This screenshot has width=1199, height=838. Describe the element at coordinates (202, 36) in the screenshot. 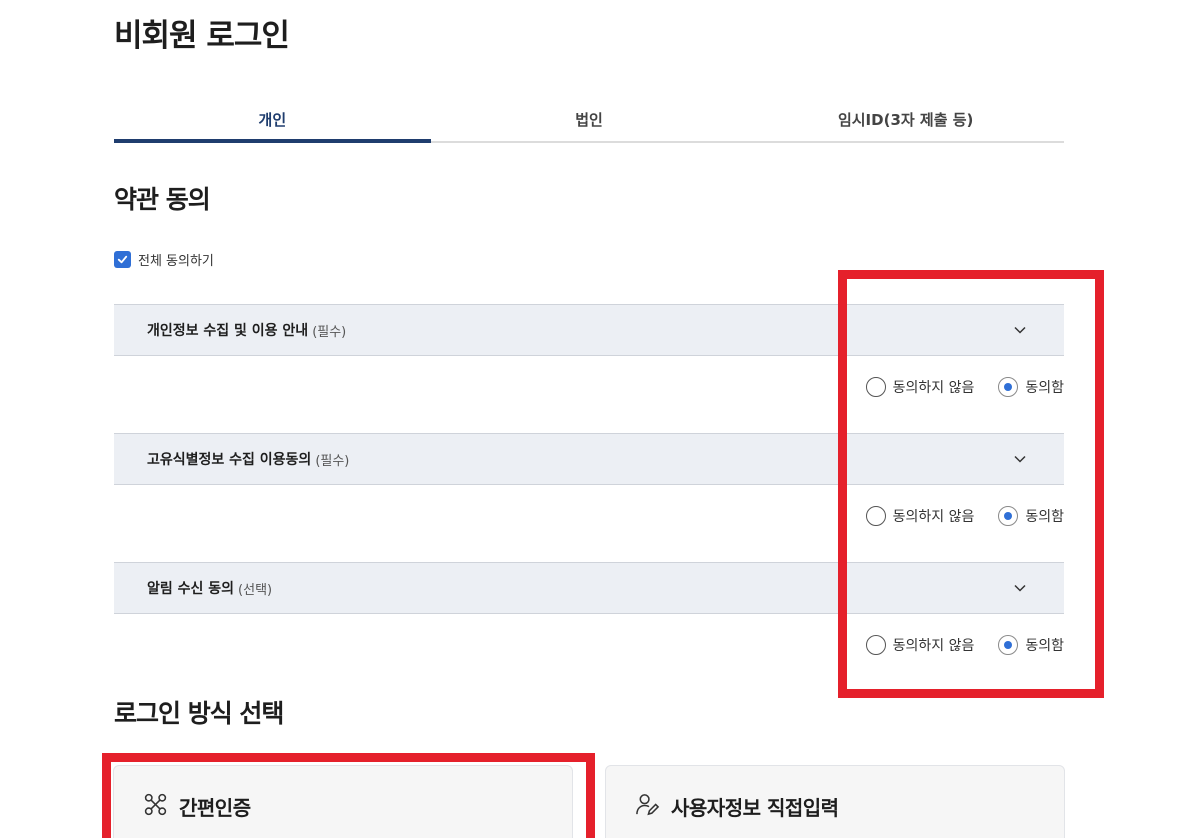

I see `page-title: 비회원 로그인` at that location.